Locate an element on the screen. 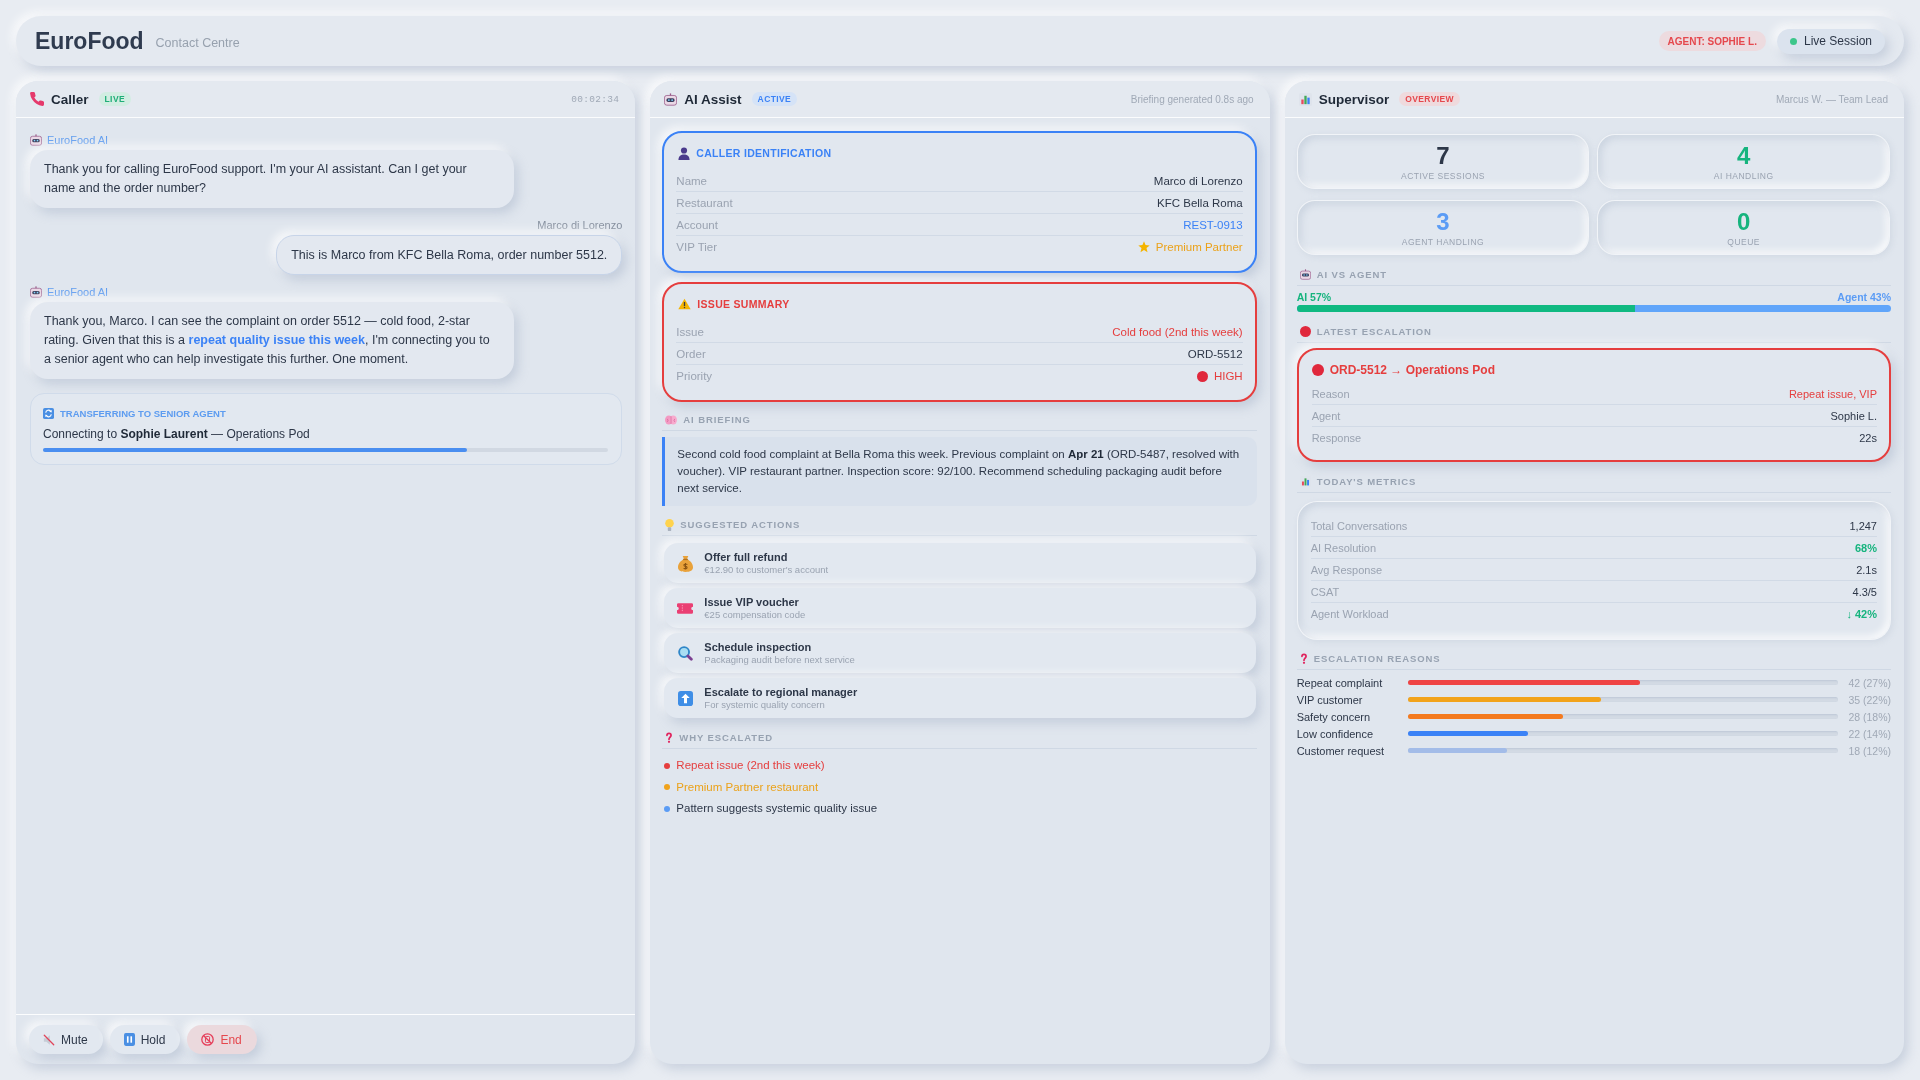 Image resolution: width=1920 pixels, height=1080 pixels. field-label: Name is located at coordinates (691, 180).